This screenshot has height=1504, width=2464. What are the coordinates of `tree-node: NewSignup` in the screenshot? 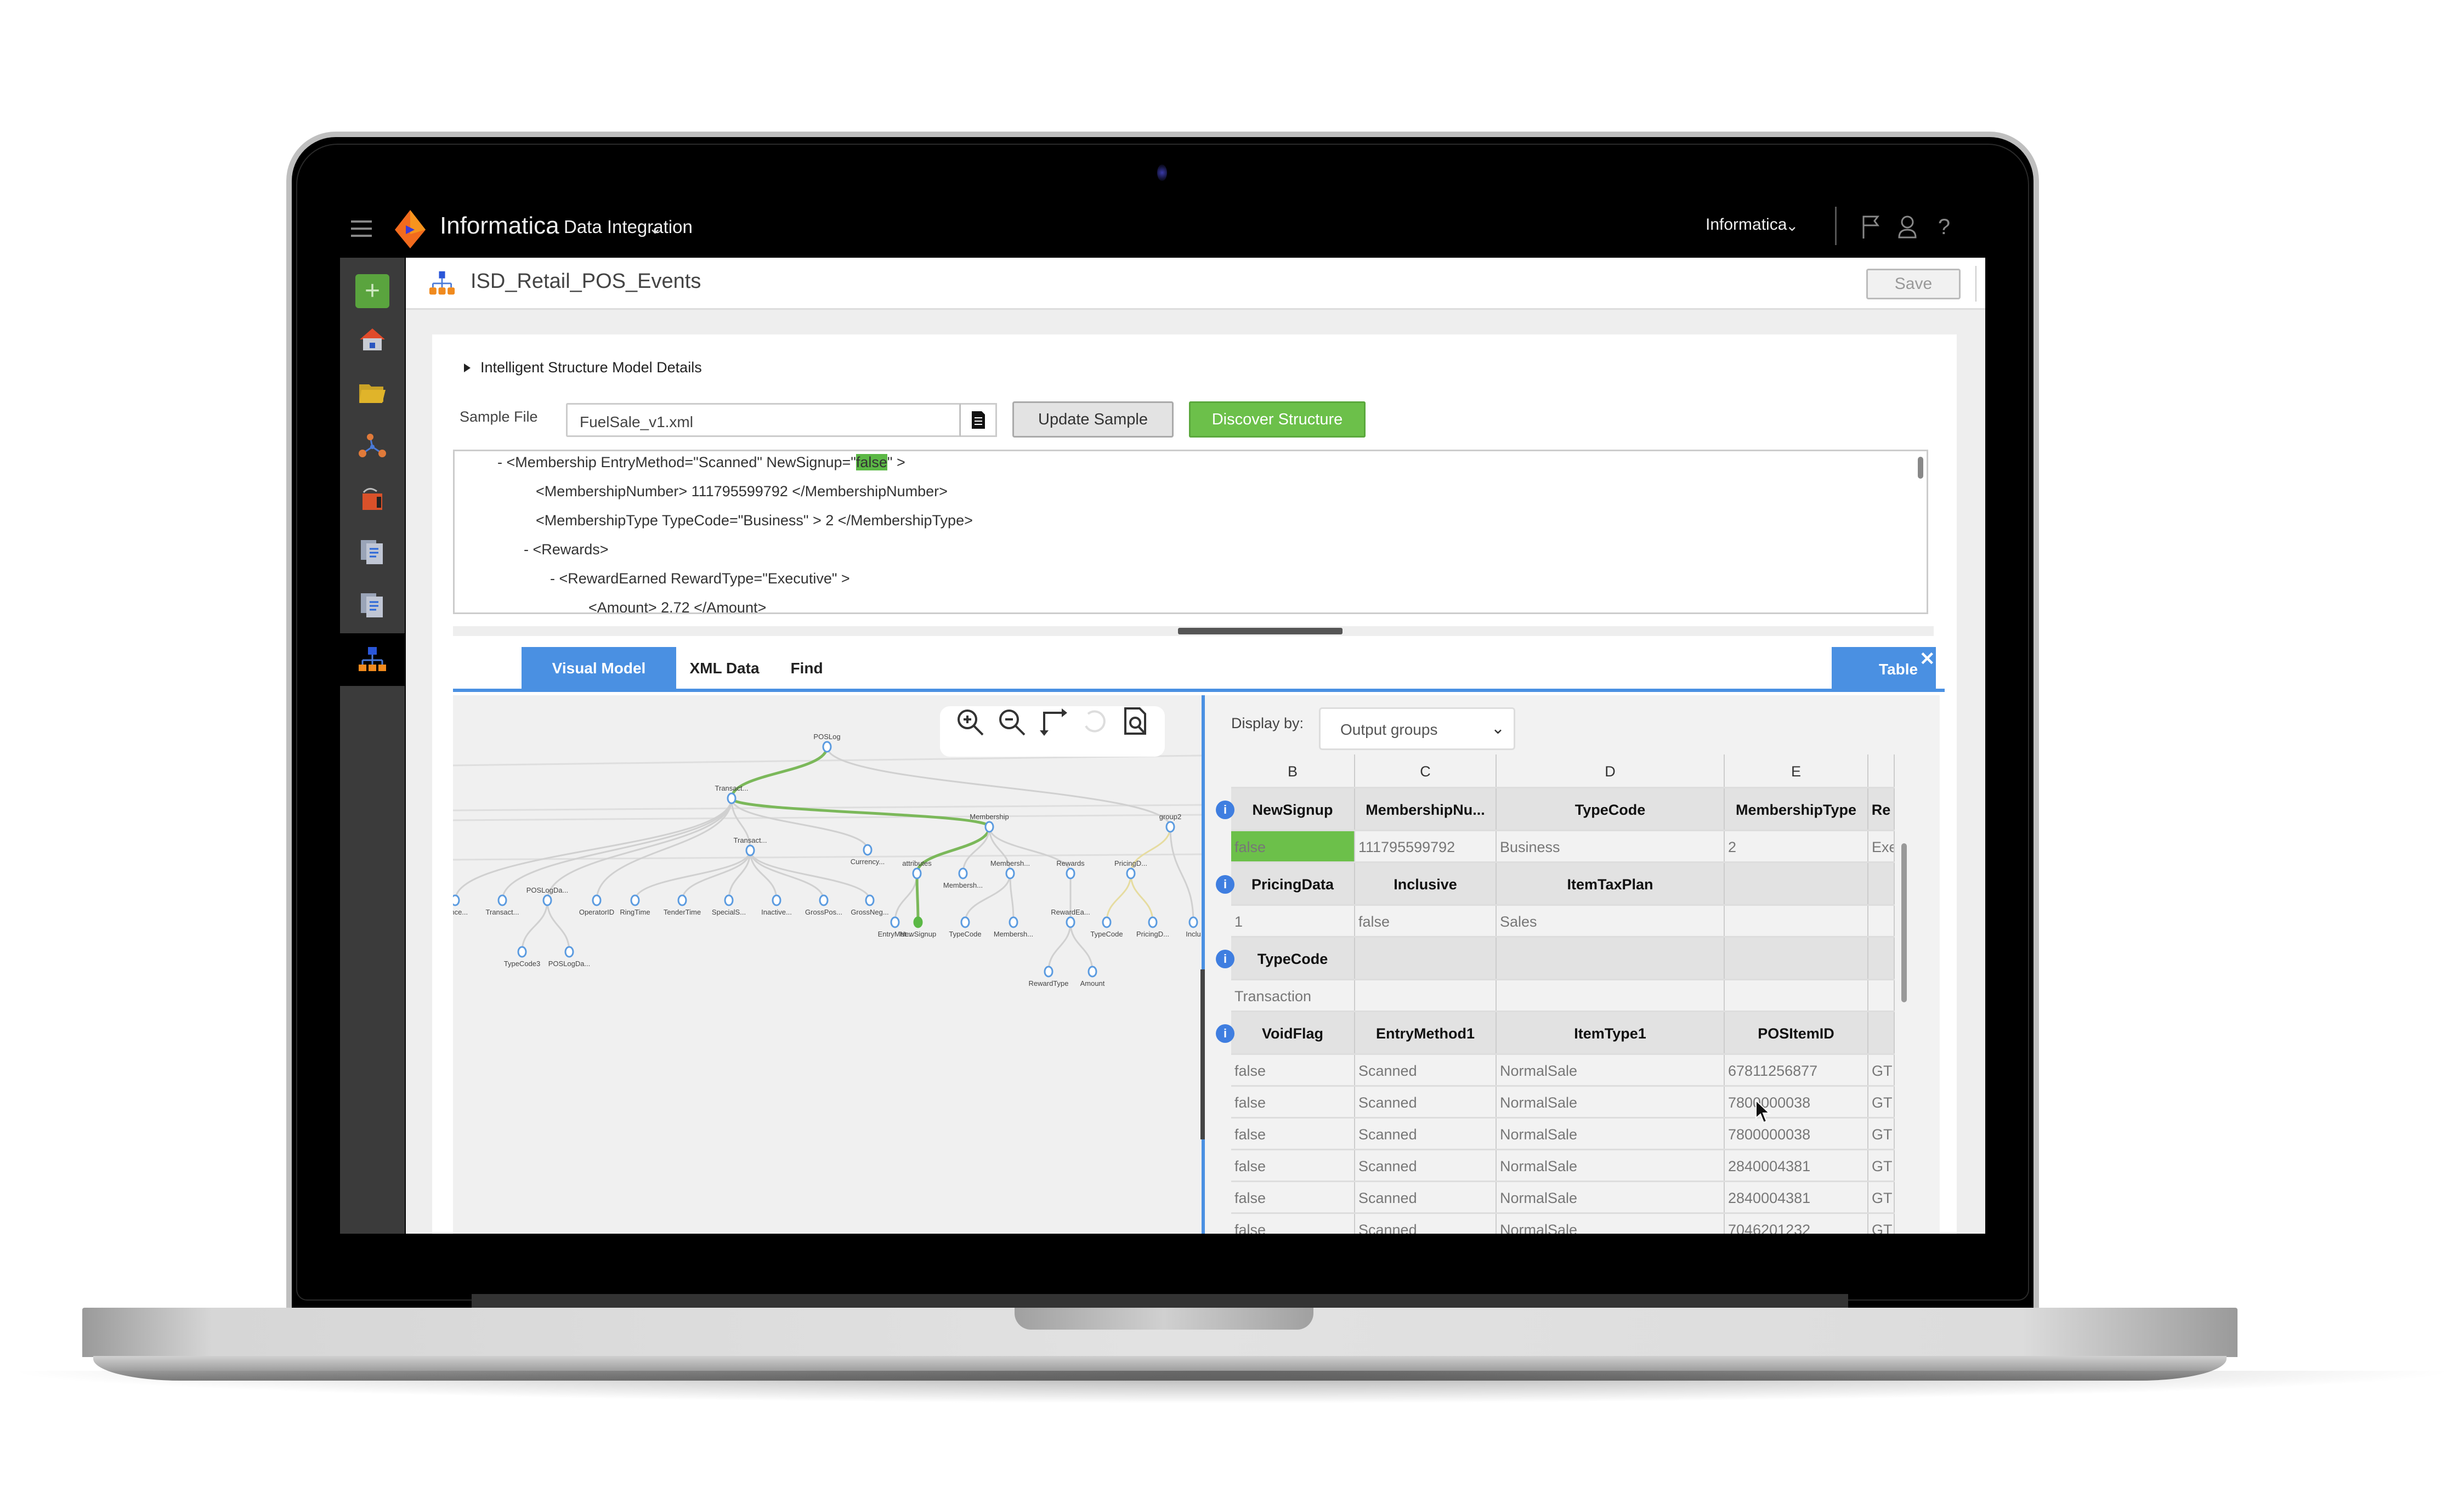 It's located at (918, 927).